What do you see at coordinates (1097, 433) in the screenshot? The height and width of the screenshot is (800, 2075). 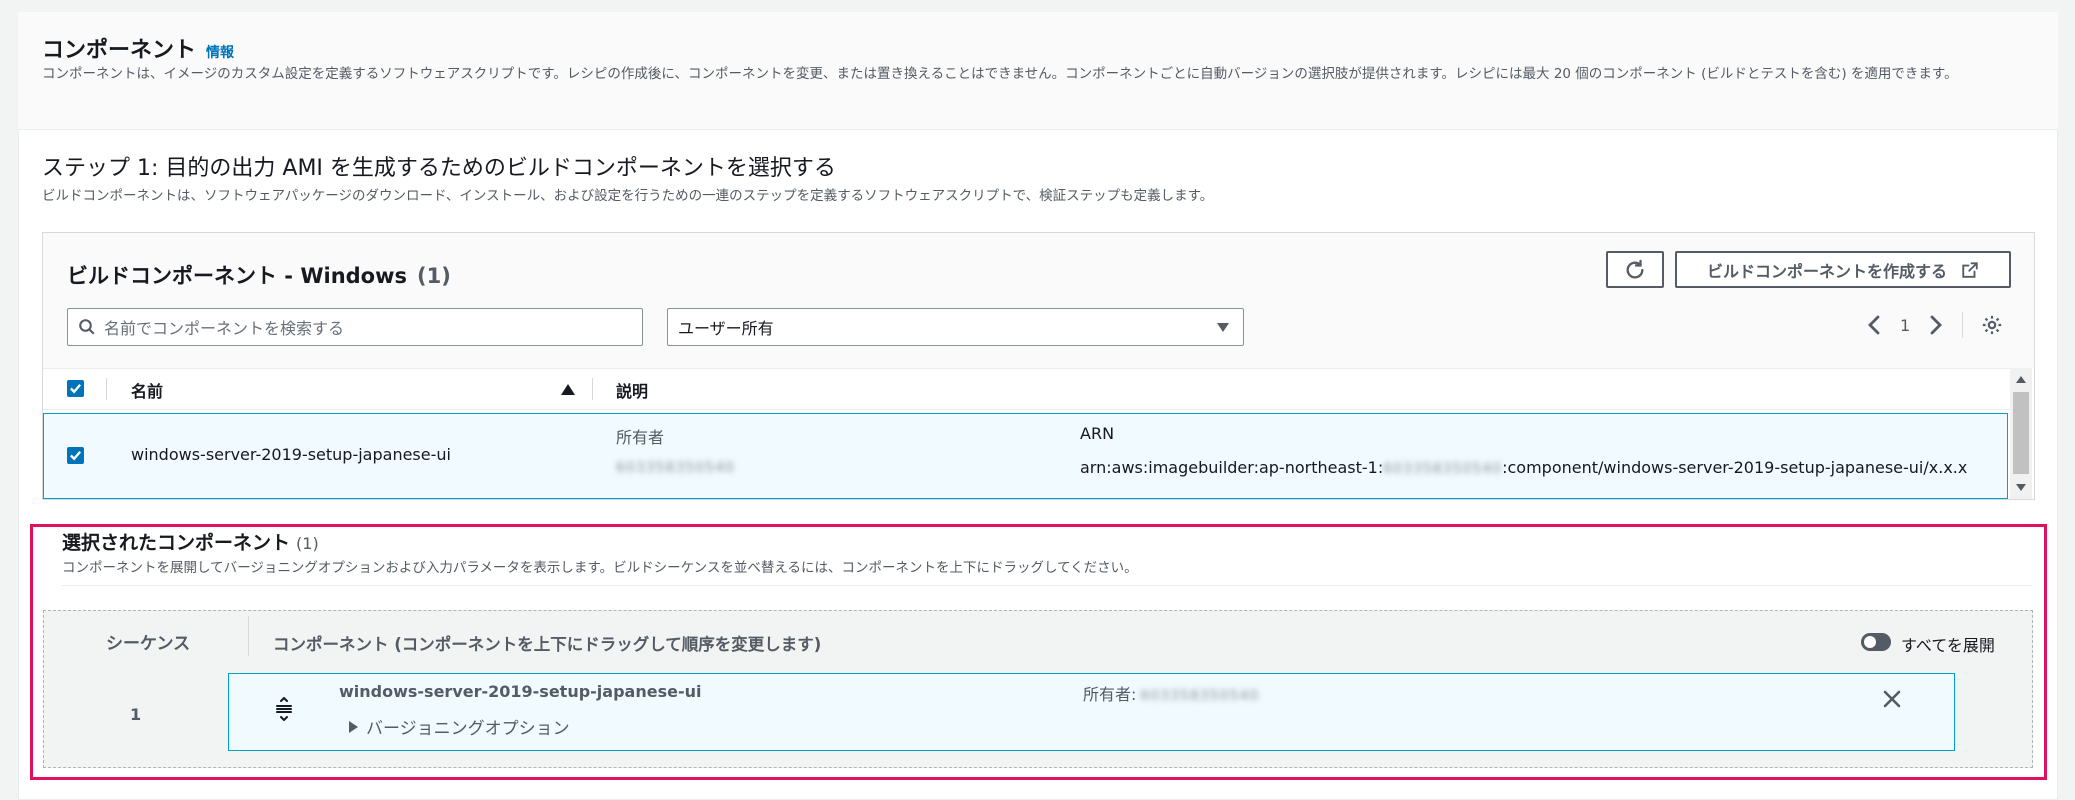 I see `row-arn-label: ARN` at bounding box center [1097, 433].